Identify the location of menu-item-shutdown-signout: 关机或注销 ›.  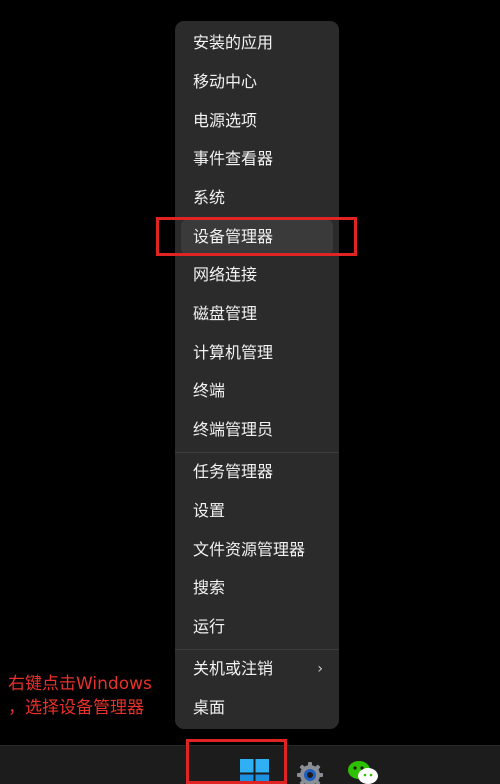
(257, 669).